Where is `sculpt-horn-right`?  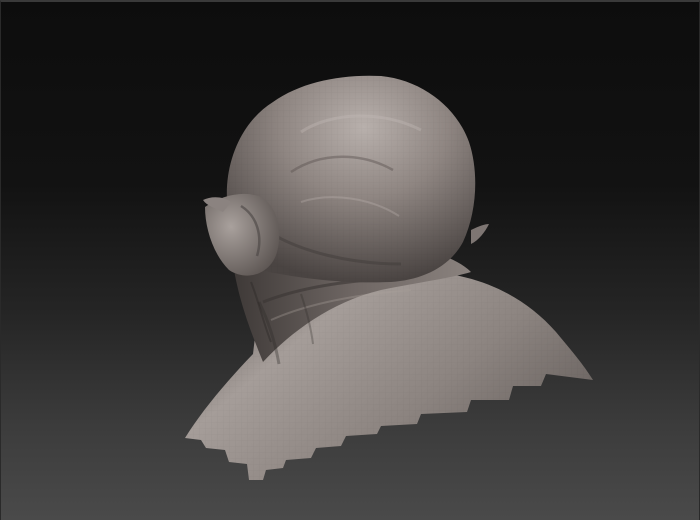 sculpt-horn-right is located at coordinates (480, 234).